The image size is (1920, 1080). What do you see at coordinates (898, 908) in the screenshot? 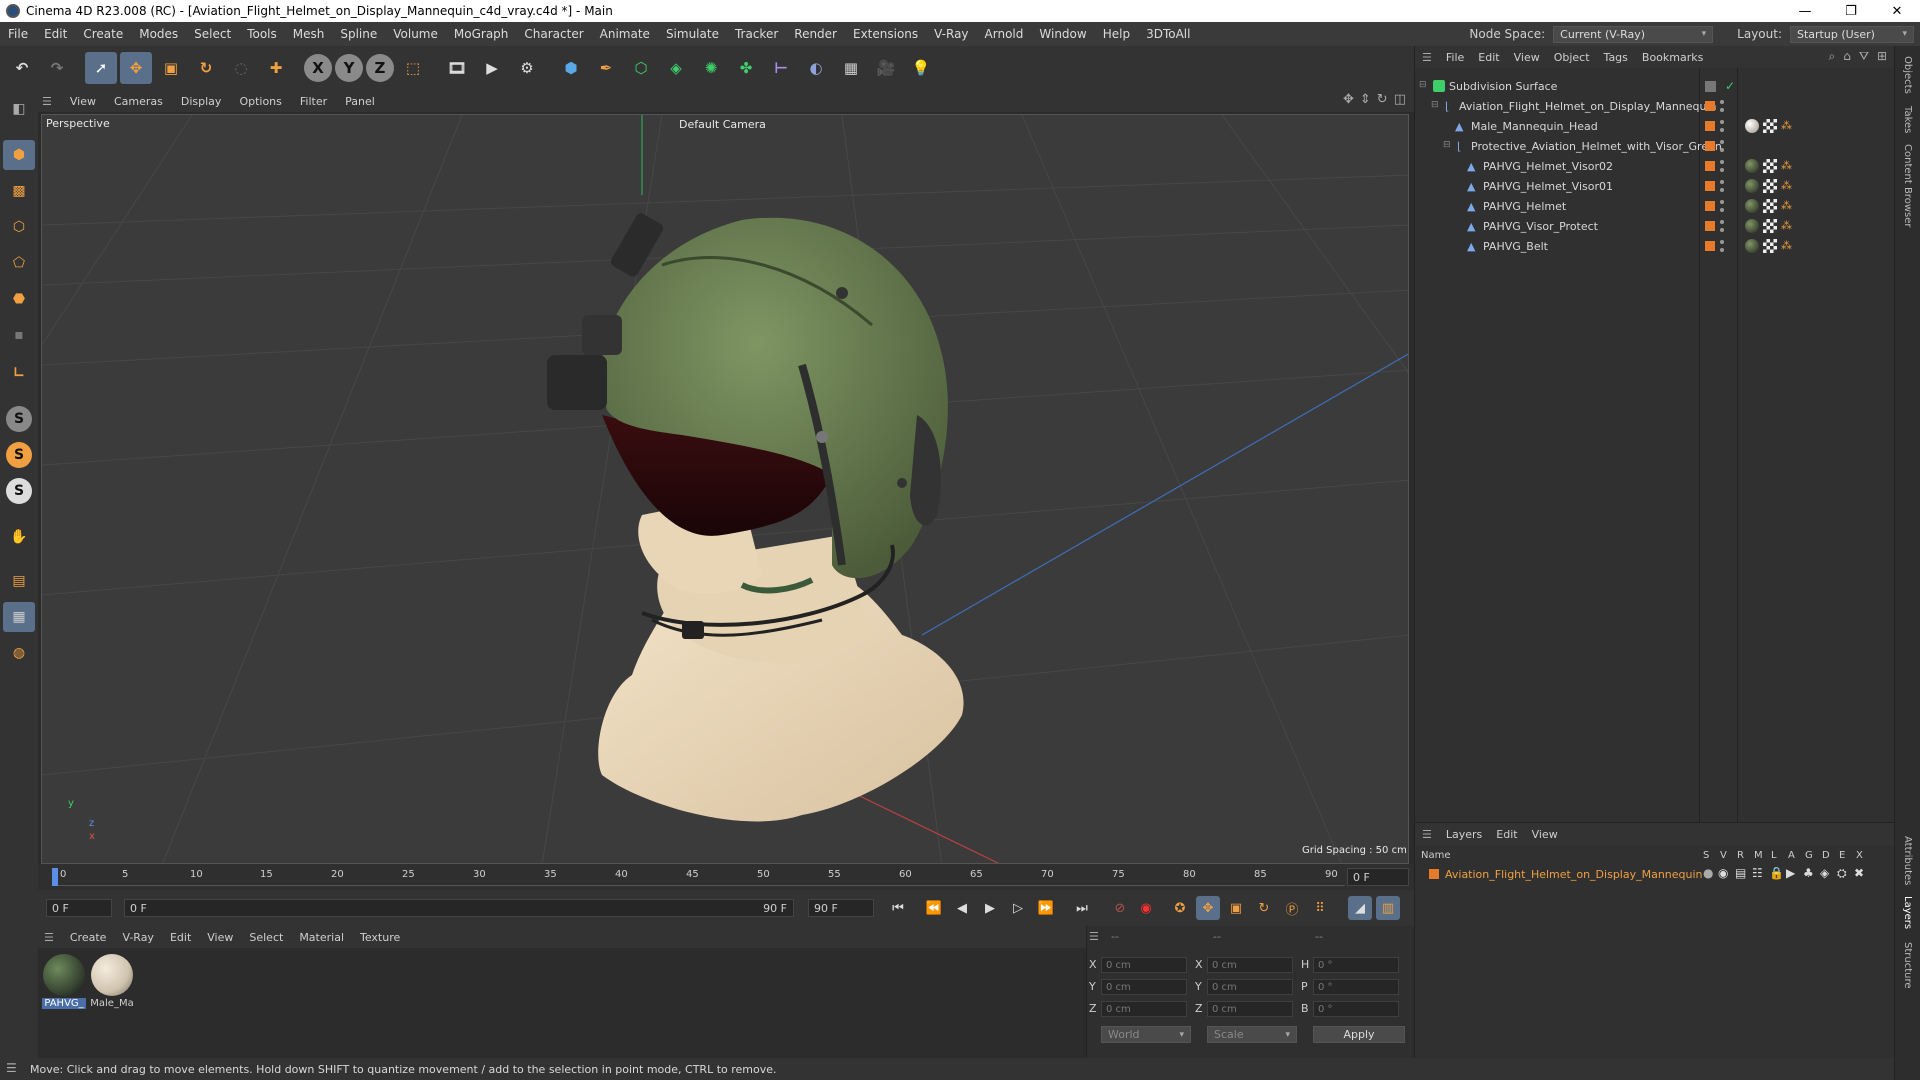
I see `go-to-start-icon: ⏮` at bounding box center [898, 908].